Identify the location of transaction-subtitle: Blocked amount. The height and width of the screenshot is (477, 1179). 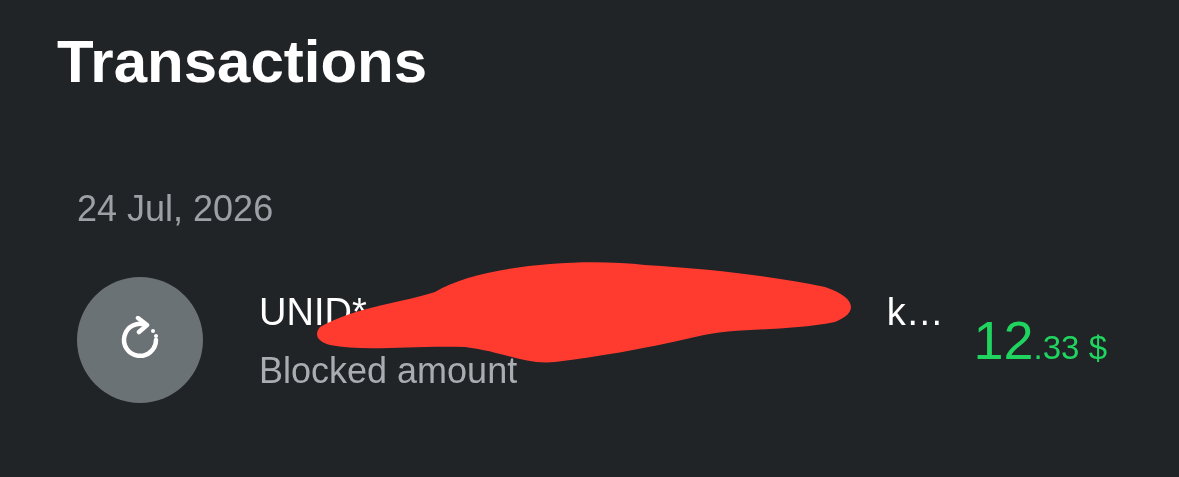
(388, 371).